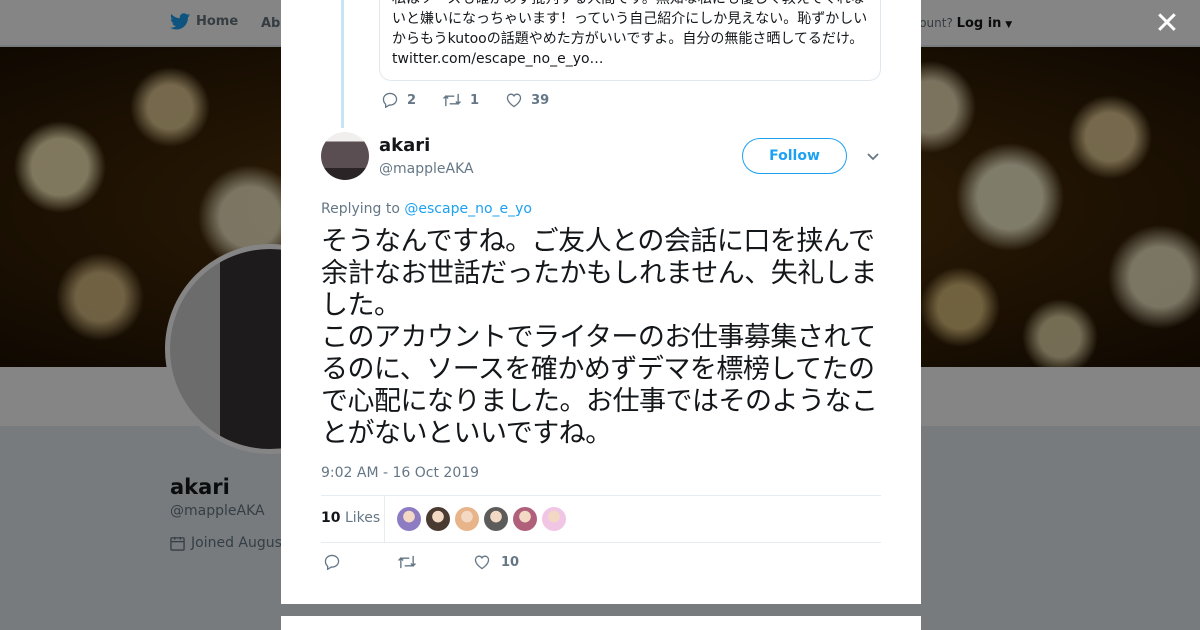 The image size is (1200, 630). Describe the element at coordinates (527, 100) in the screenshot. I see `parent-like-button: 39` at that location.